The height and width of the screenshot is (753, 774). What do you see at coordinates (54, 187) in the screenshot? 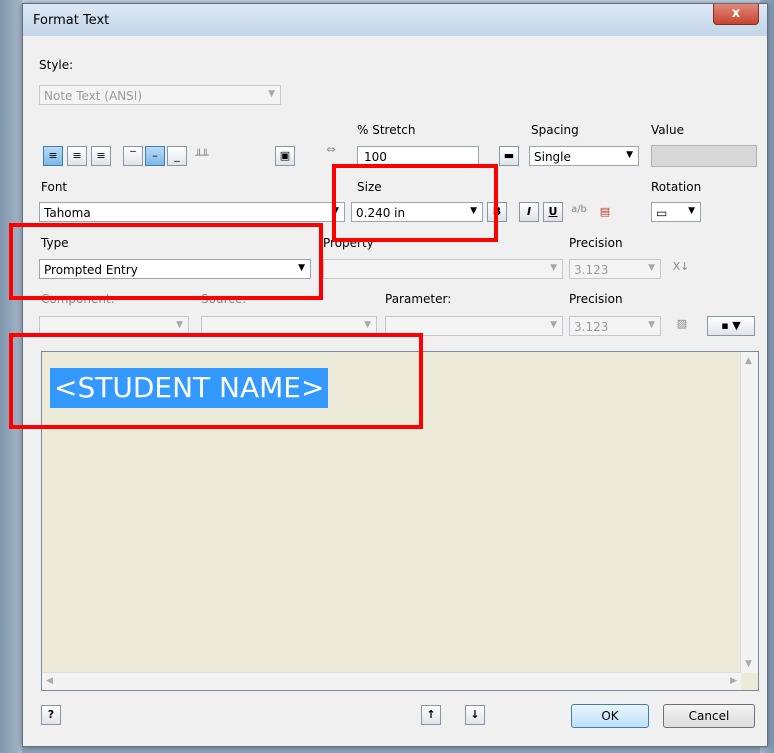
I see `font-label: Font` at bounding box center [54, 187].